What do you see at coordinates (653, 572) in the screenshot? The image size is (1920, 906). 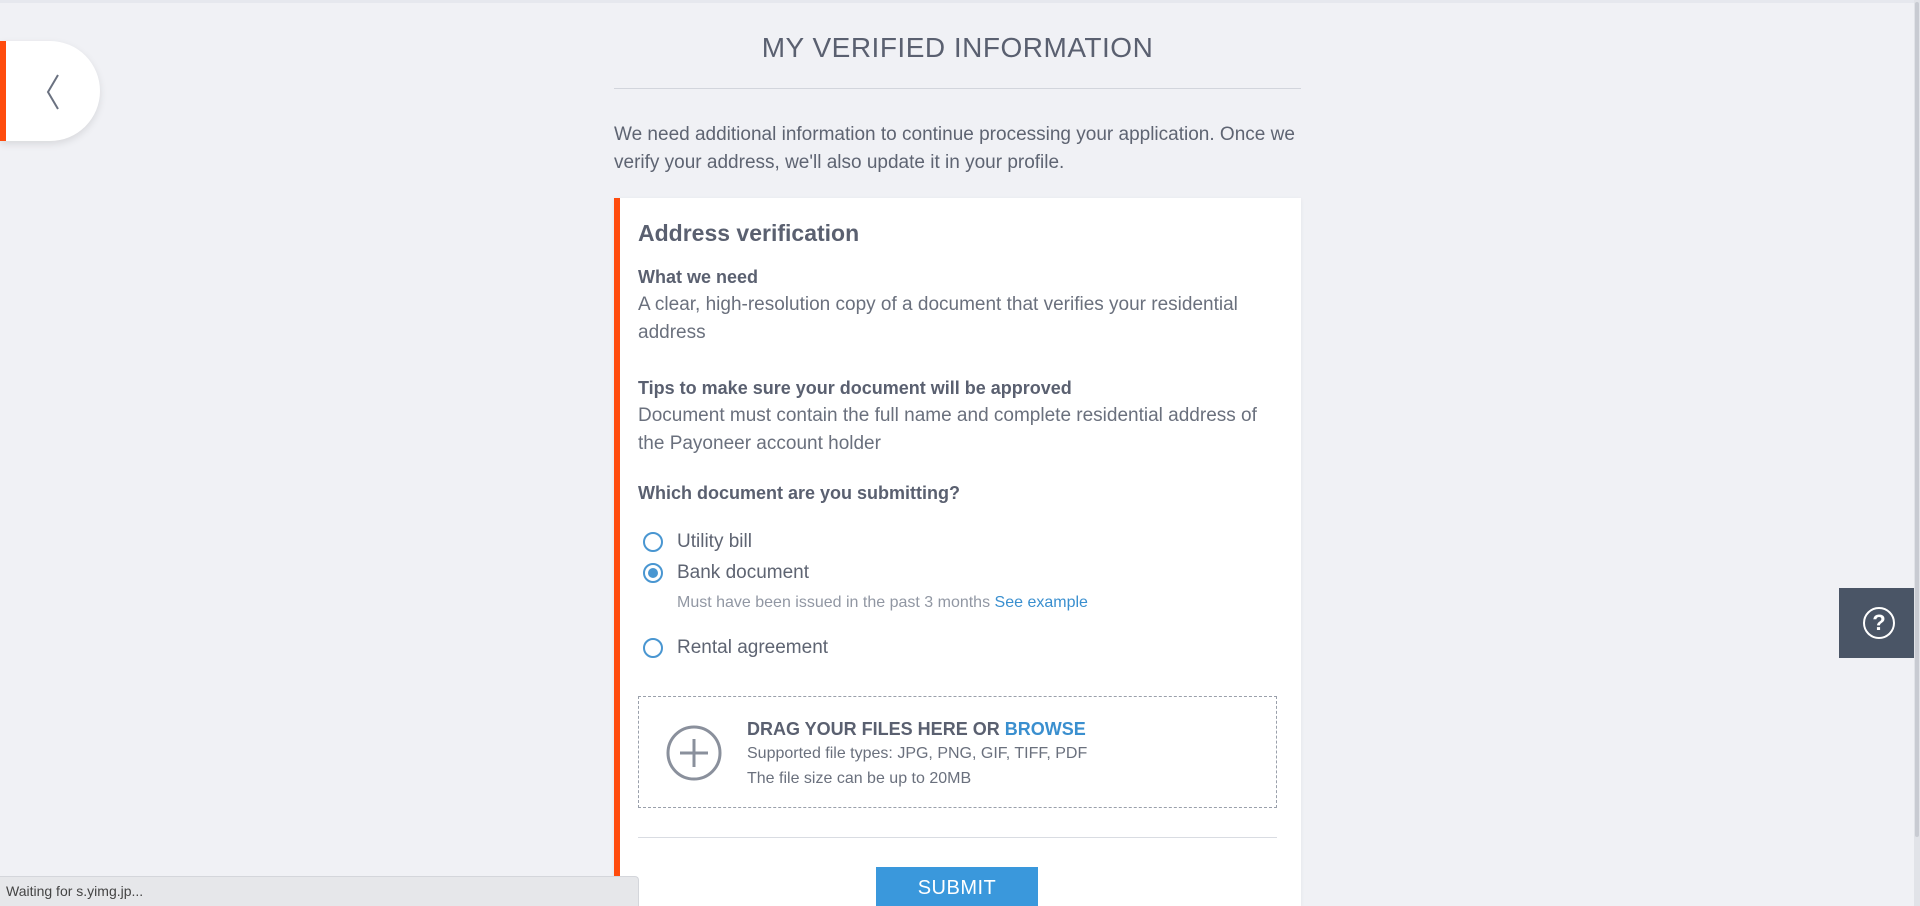 I see `radio-button-checked` at bounding box center [653, 572].